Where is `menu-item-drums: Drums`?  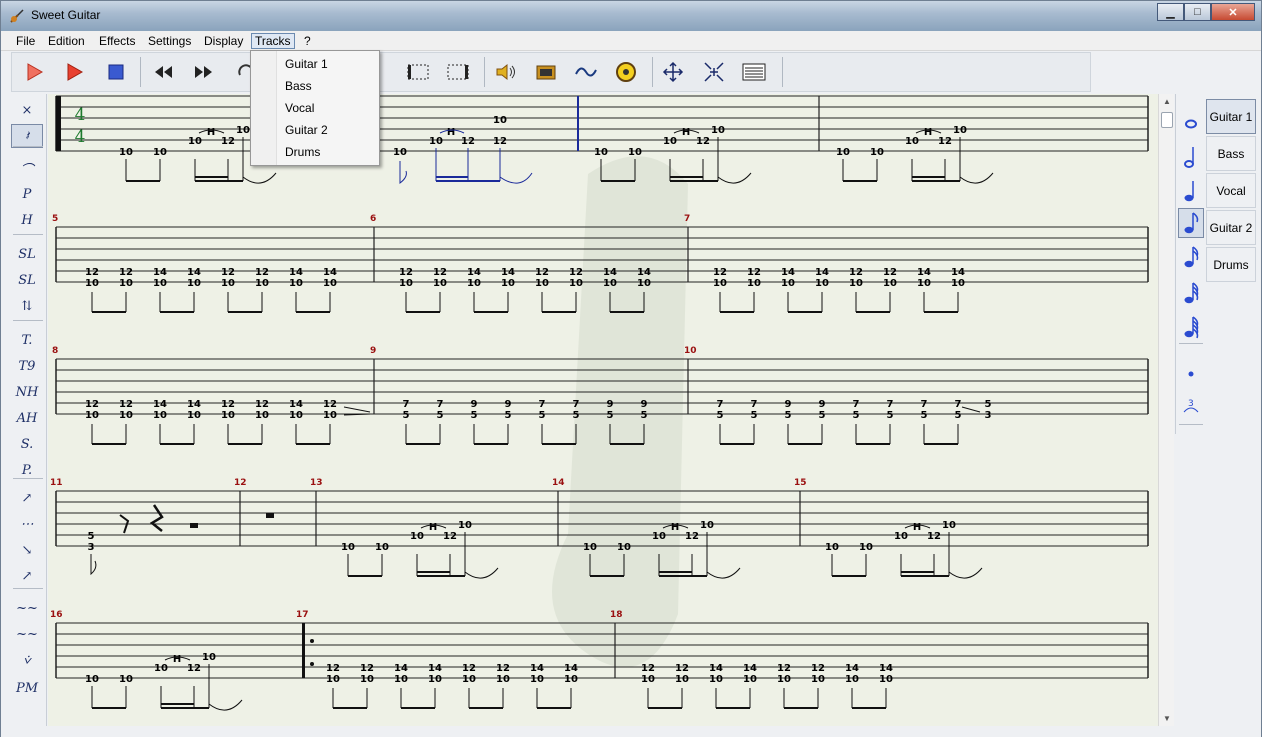
menu-item-drums: Drums is located at coordinates (302, 152).